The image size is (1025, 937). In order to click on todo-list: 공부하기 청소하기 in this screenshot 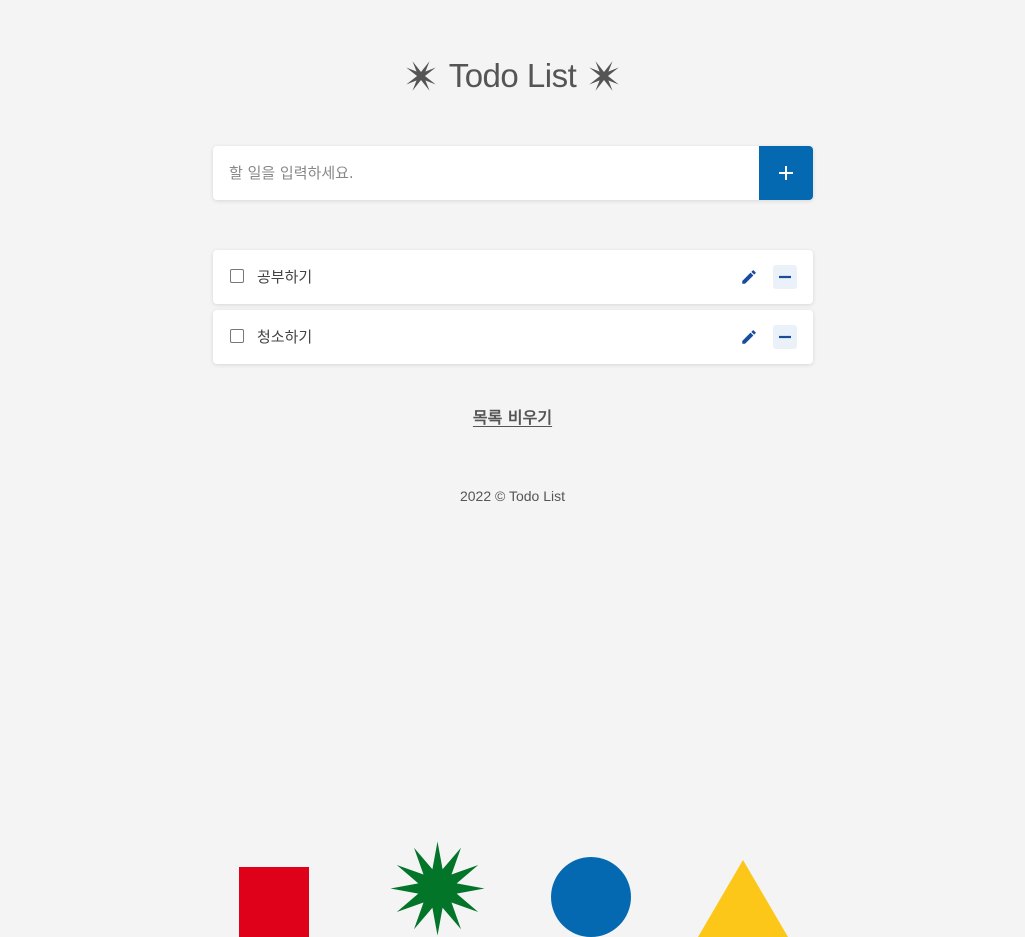, I will do `click(513, 310)`.